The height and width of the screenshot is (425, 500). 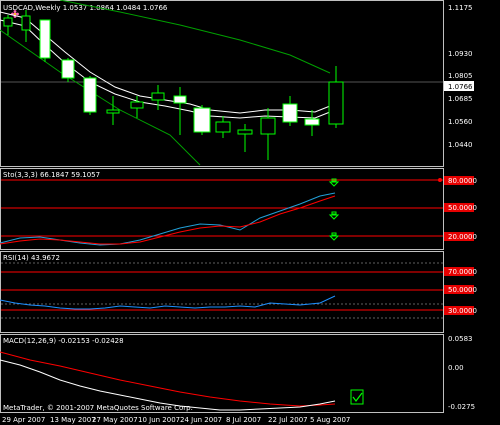 I want to click on macd-header: MACD(12,26,9) -0.02153 -0.02428, so click(x=63, y=341).